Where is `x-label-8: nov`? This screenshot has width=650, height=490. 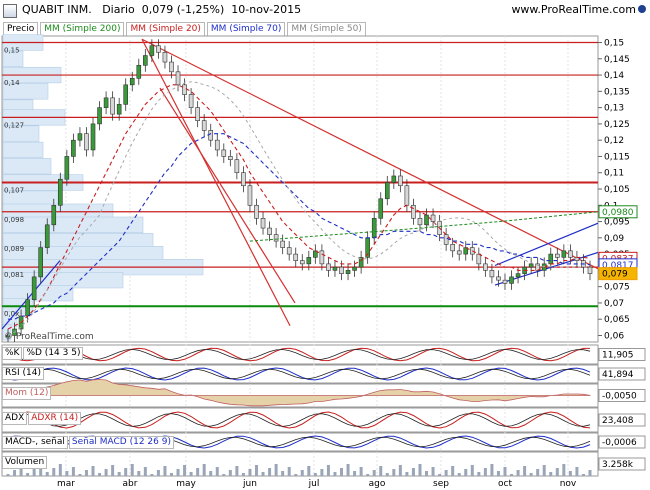 x-label-8: nov is located at coordinates (568, 484).